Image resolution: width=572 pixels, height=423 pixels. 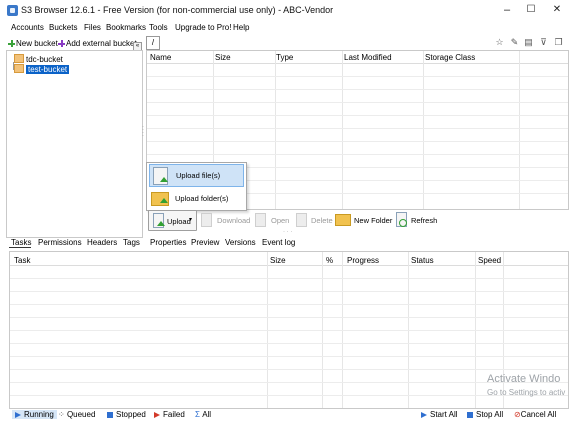 I want to click on filter-all-button: Σ All, so click(x=203, y=414).